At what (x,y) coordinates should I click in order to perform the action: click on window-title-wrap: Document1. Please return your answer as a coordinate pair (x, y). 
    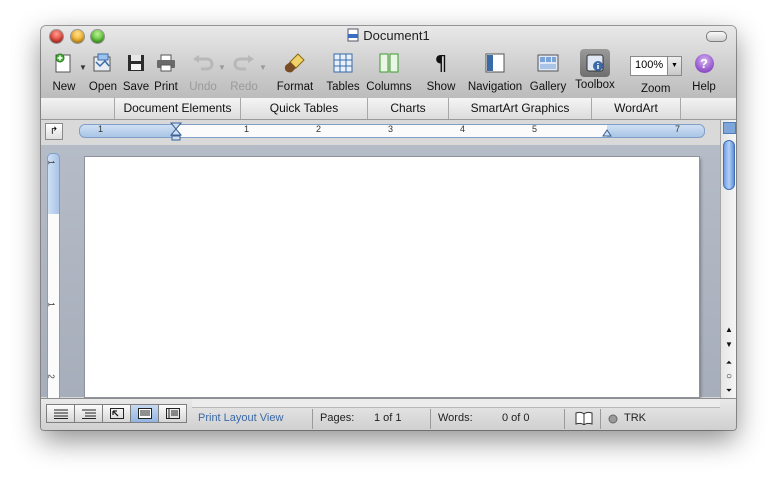
    Looking at the image, I should click on (388, 35).